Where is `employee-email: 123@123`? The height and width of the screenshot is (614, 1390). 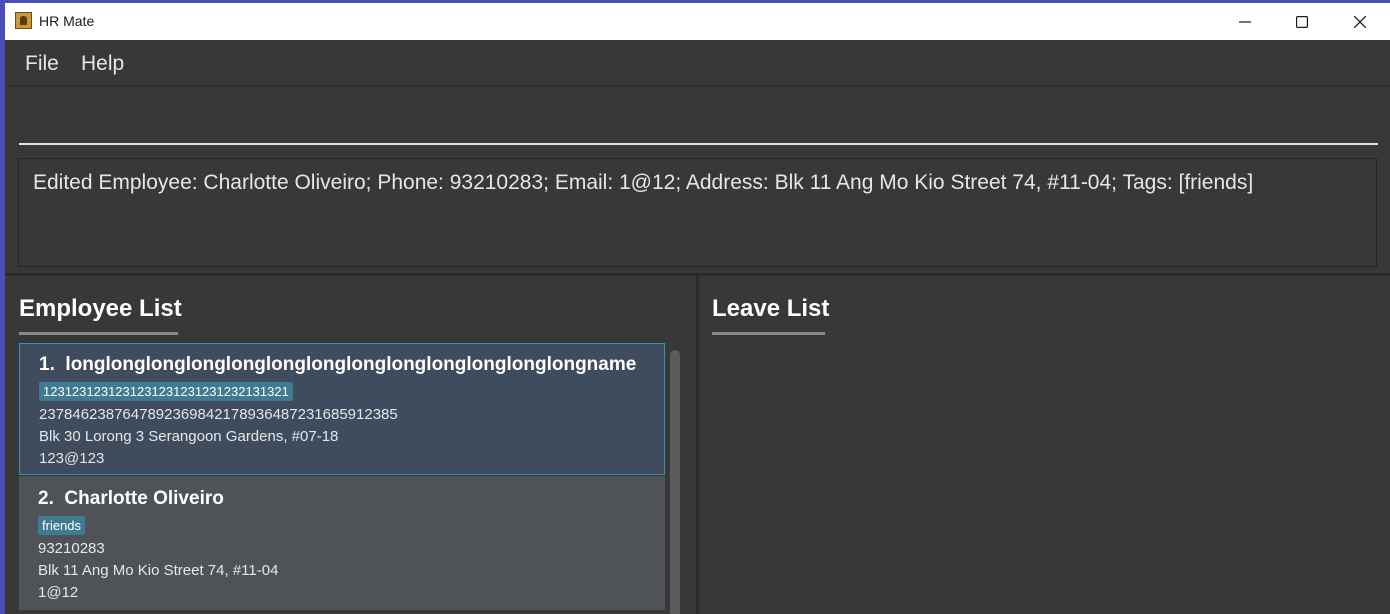
employee-email: 123@123 is located at coordinates (72, 458).